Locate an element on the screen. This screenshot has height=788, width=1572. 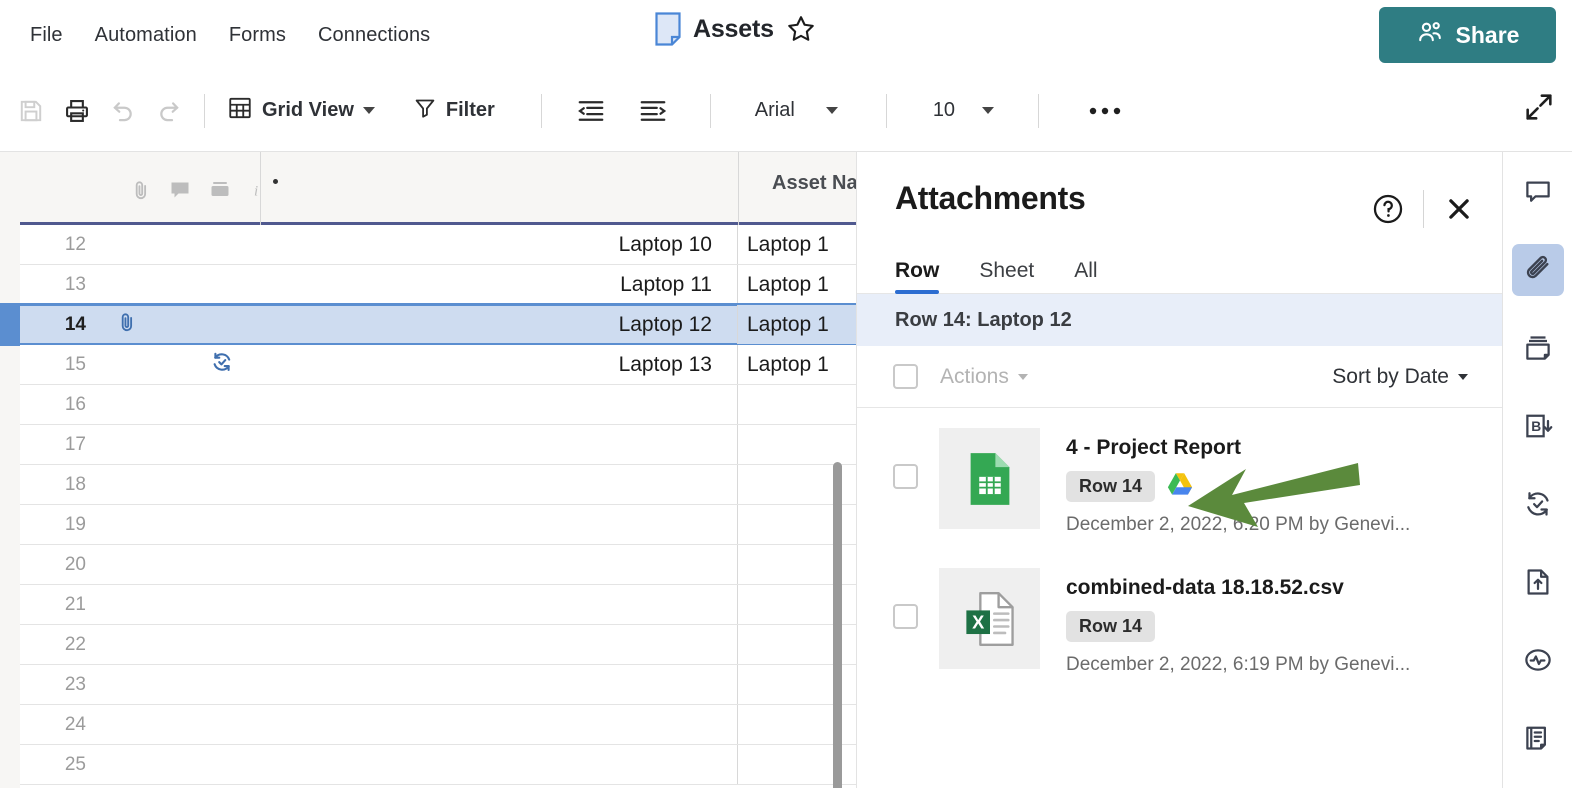
increase-indent-icon is located at coordinates (653, 111).